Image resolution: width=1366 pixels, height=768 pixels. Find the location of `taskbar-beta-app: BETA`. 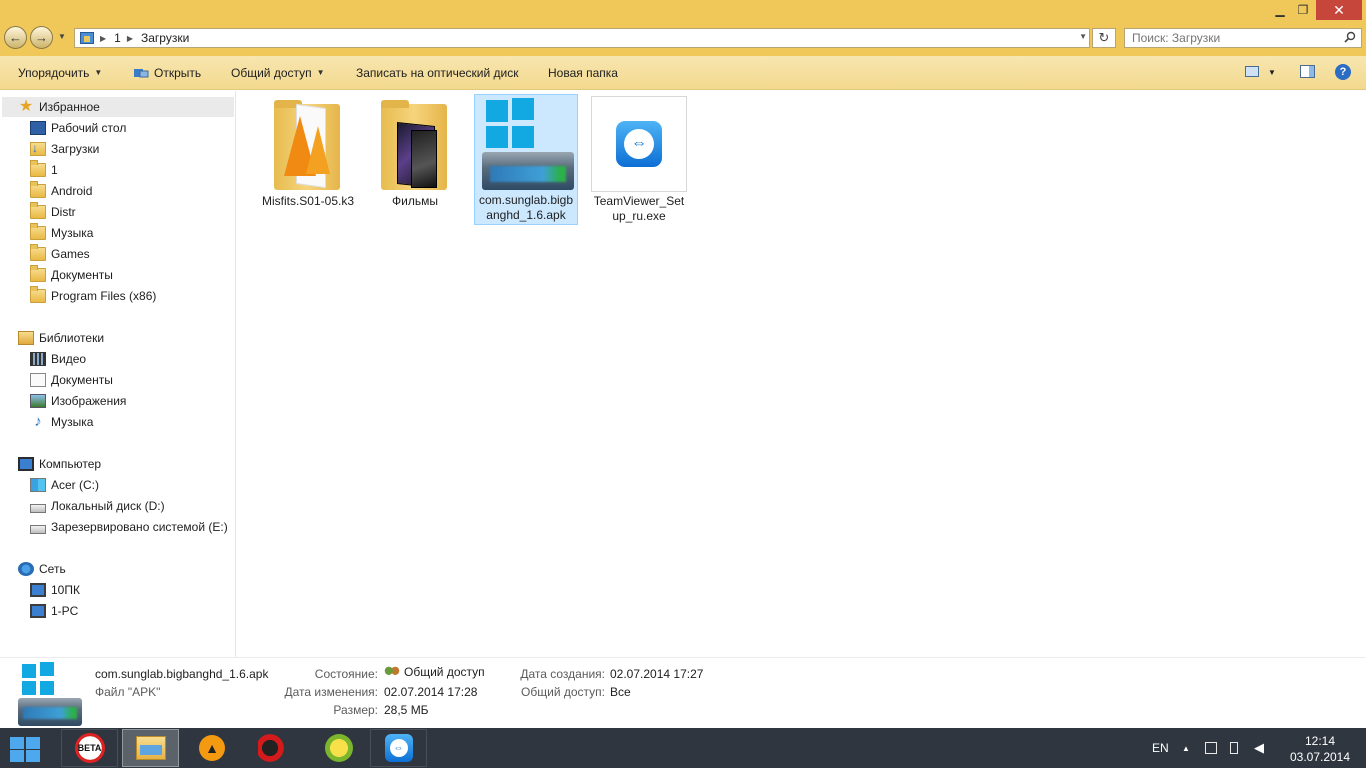

taskbar-beta-app: BETA is located at coordinates (89, 748).